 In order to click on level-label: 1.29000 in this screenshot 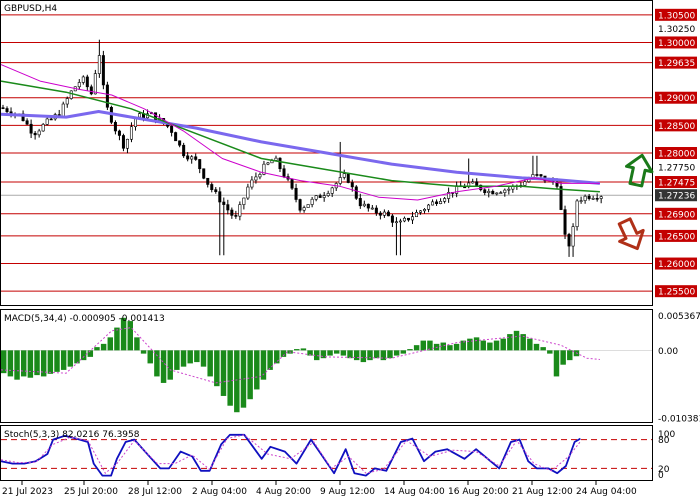, I will do `click(676, 99)`.